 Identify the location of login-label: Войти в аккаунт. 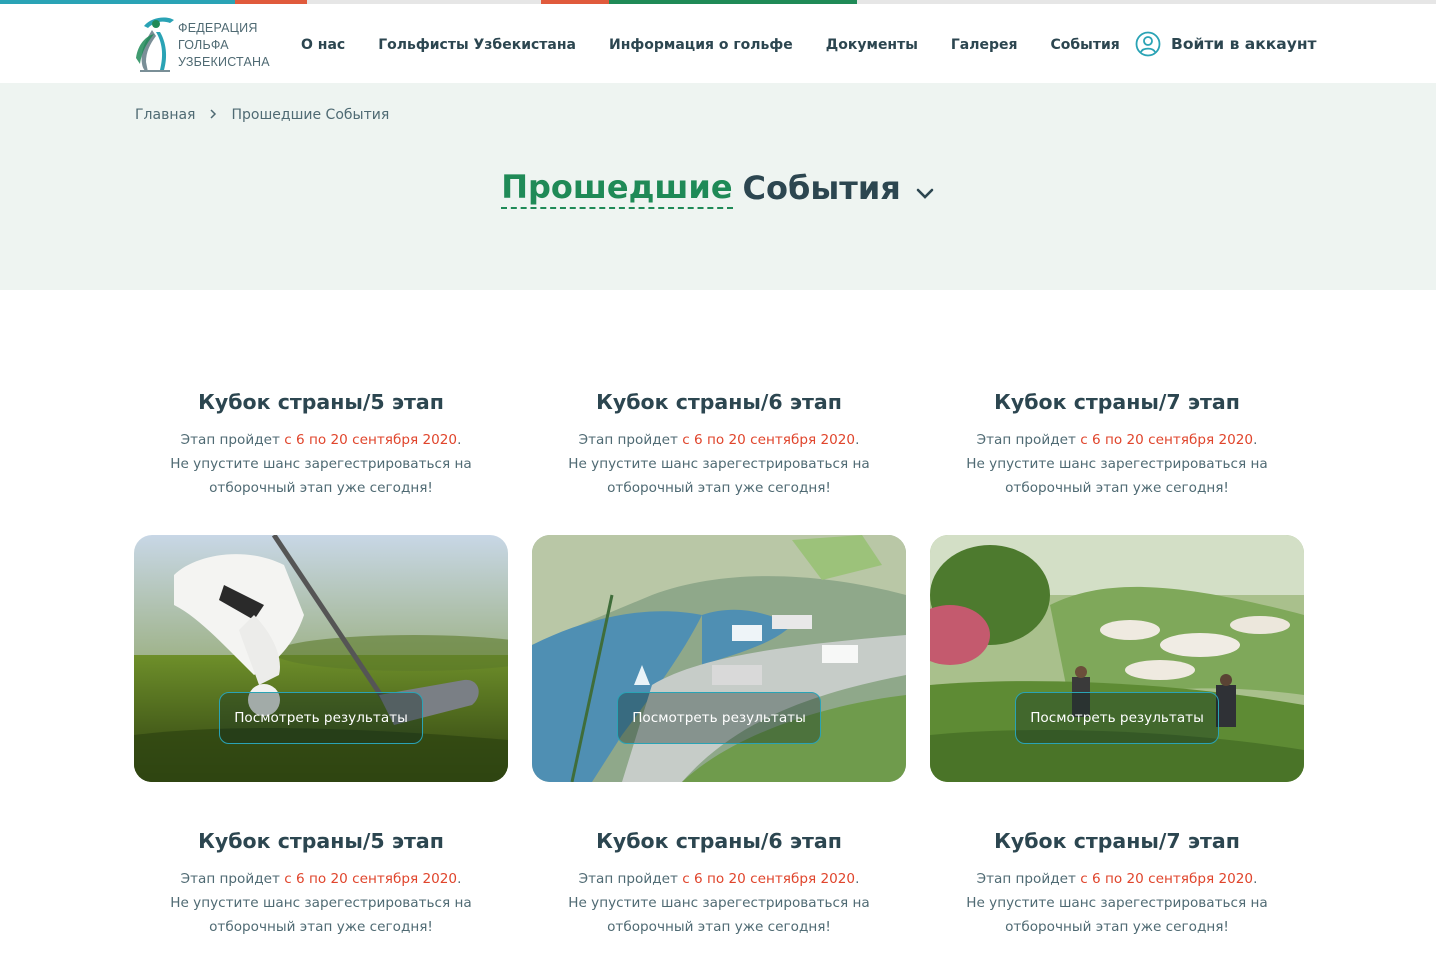
(1244, 44).